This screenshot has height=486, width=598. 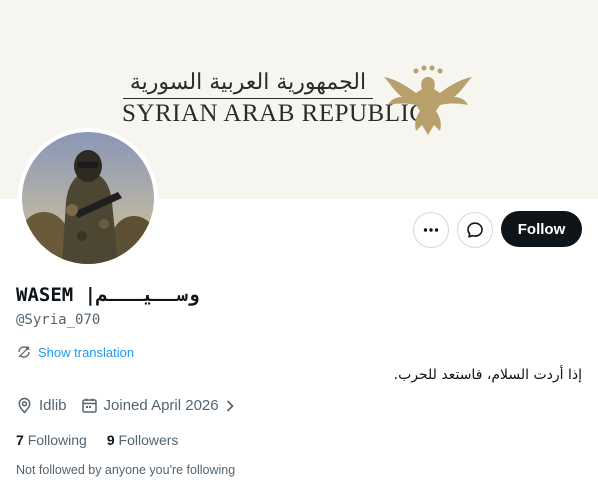 What do you see at coordinates (487, 375) in the screenshot?
I see `bio: إذا أردت السلام، فاستعد للحرب.` at bounding box center [487, 375].